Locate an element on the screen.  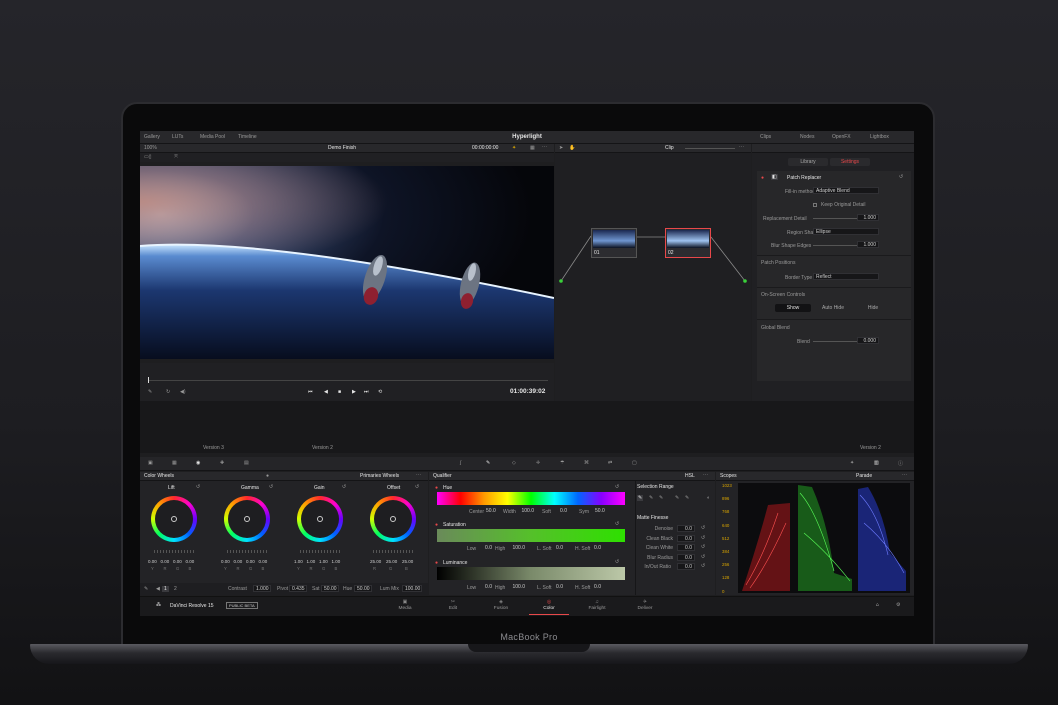
sat-reset-icon: ↺ is located at coordinates (617, 524).